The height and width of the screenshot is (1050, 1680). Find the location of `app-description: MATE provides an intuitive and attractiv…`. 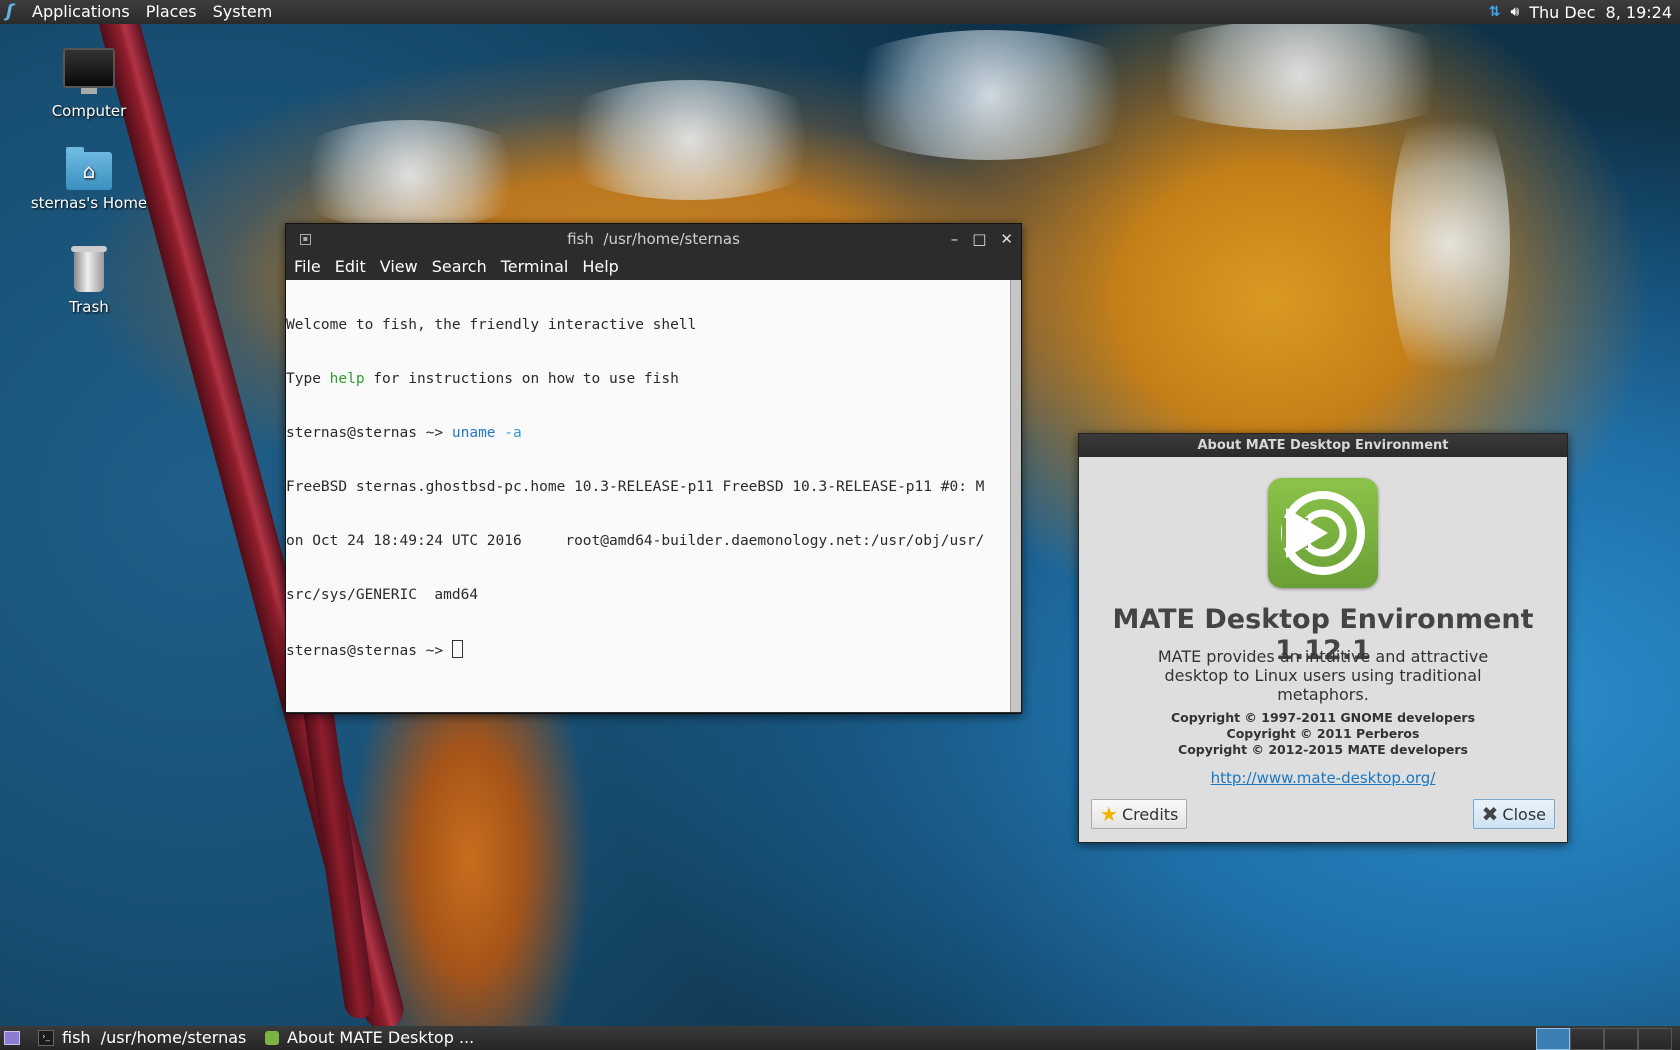

app-description: MATE provides an intuitive and attractiv… is located at coordinates (1323, 675).